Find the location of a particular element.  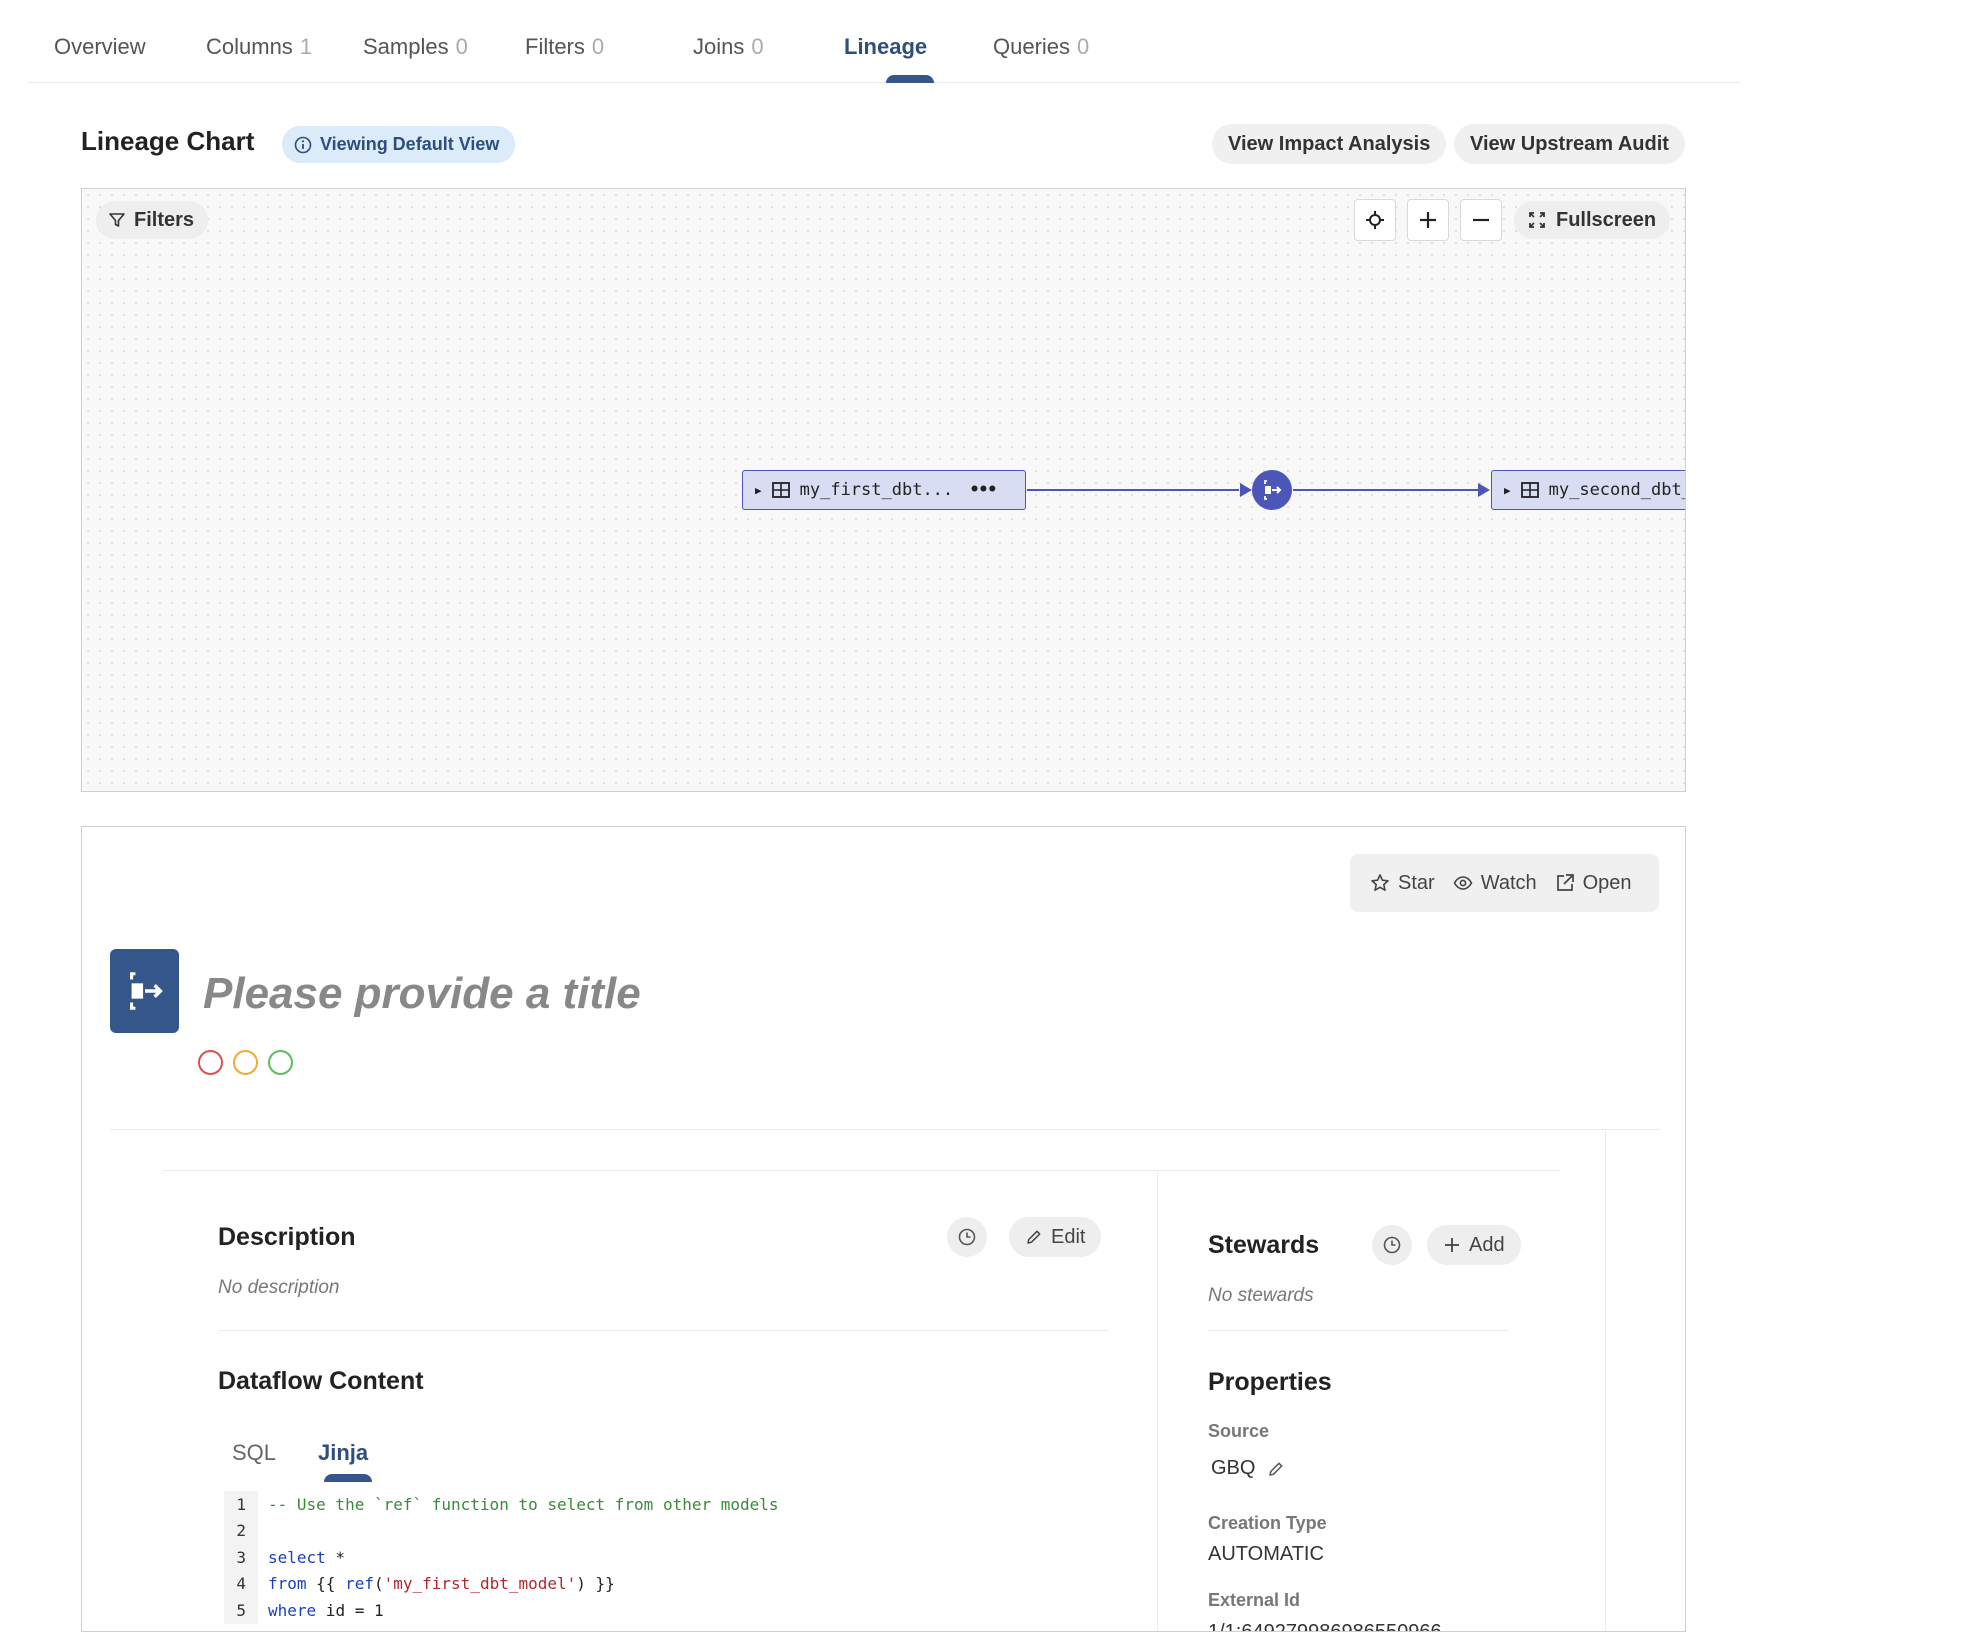

minus-icon is located at coordinates (1481, 220).